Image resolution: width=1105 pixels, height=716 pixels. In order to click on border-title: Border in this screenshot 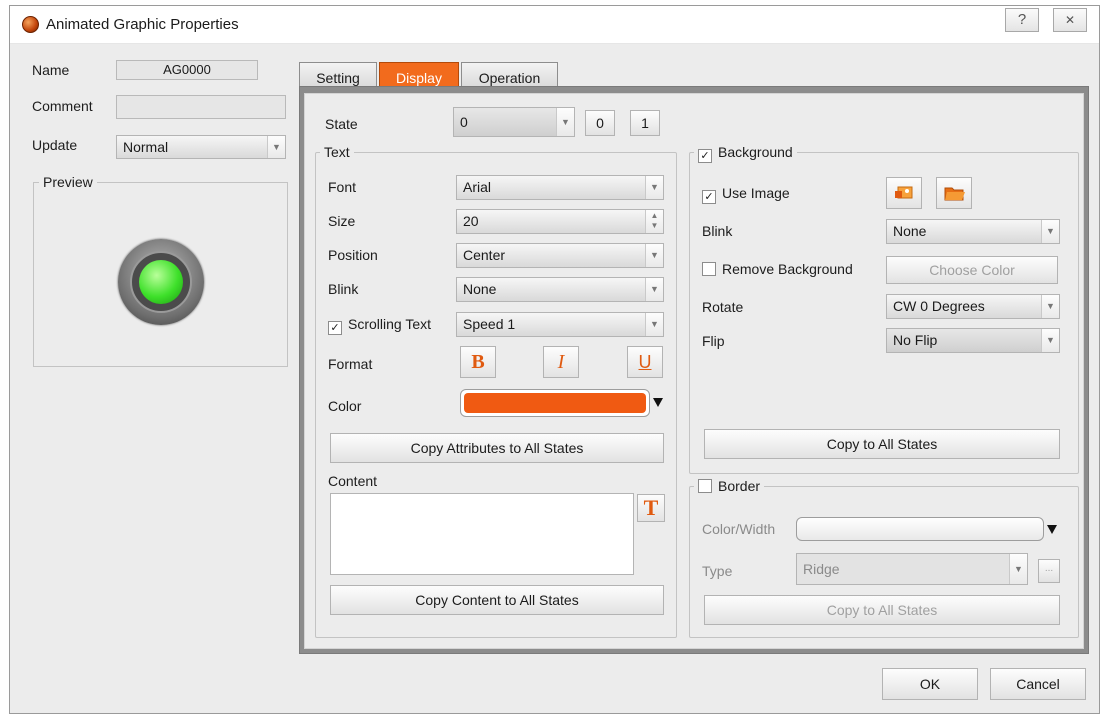, I will do `click(739, 486)`.